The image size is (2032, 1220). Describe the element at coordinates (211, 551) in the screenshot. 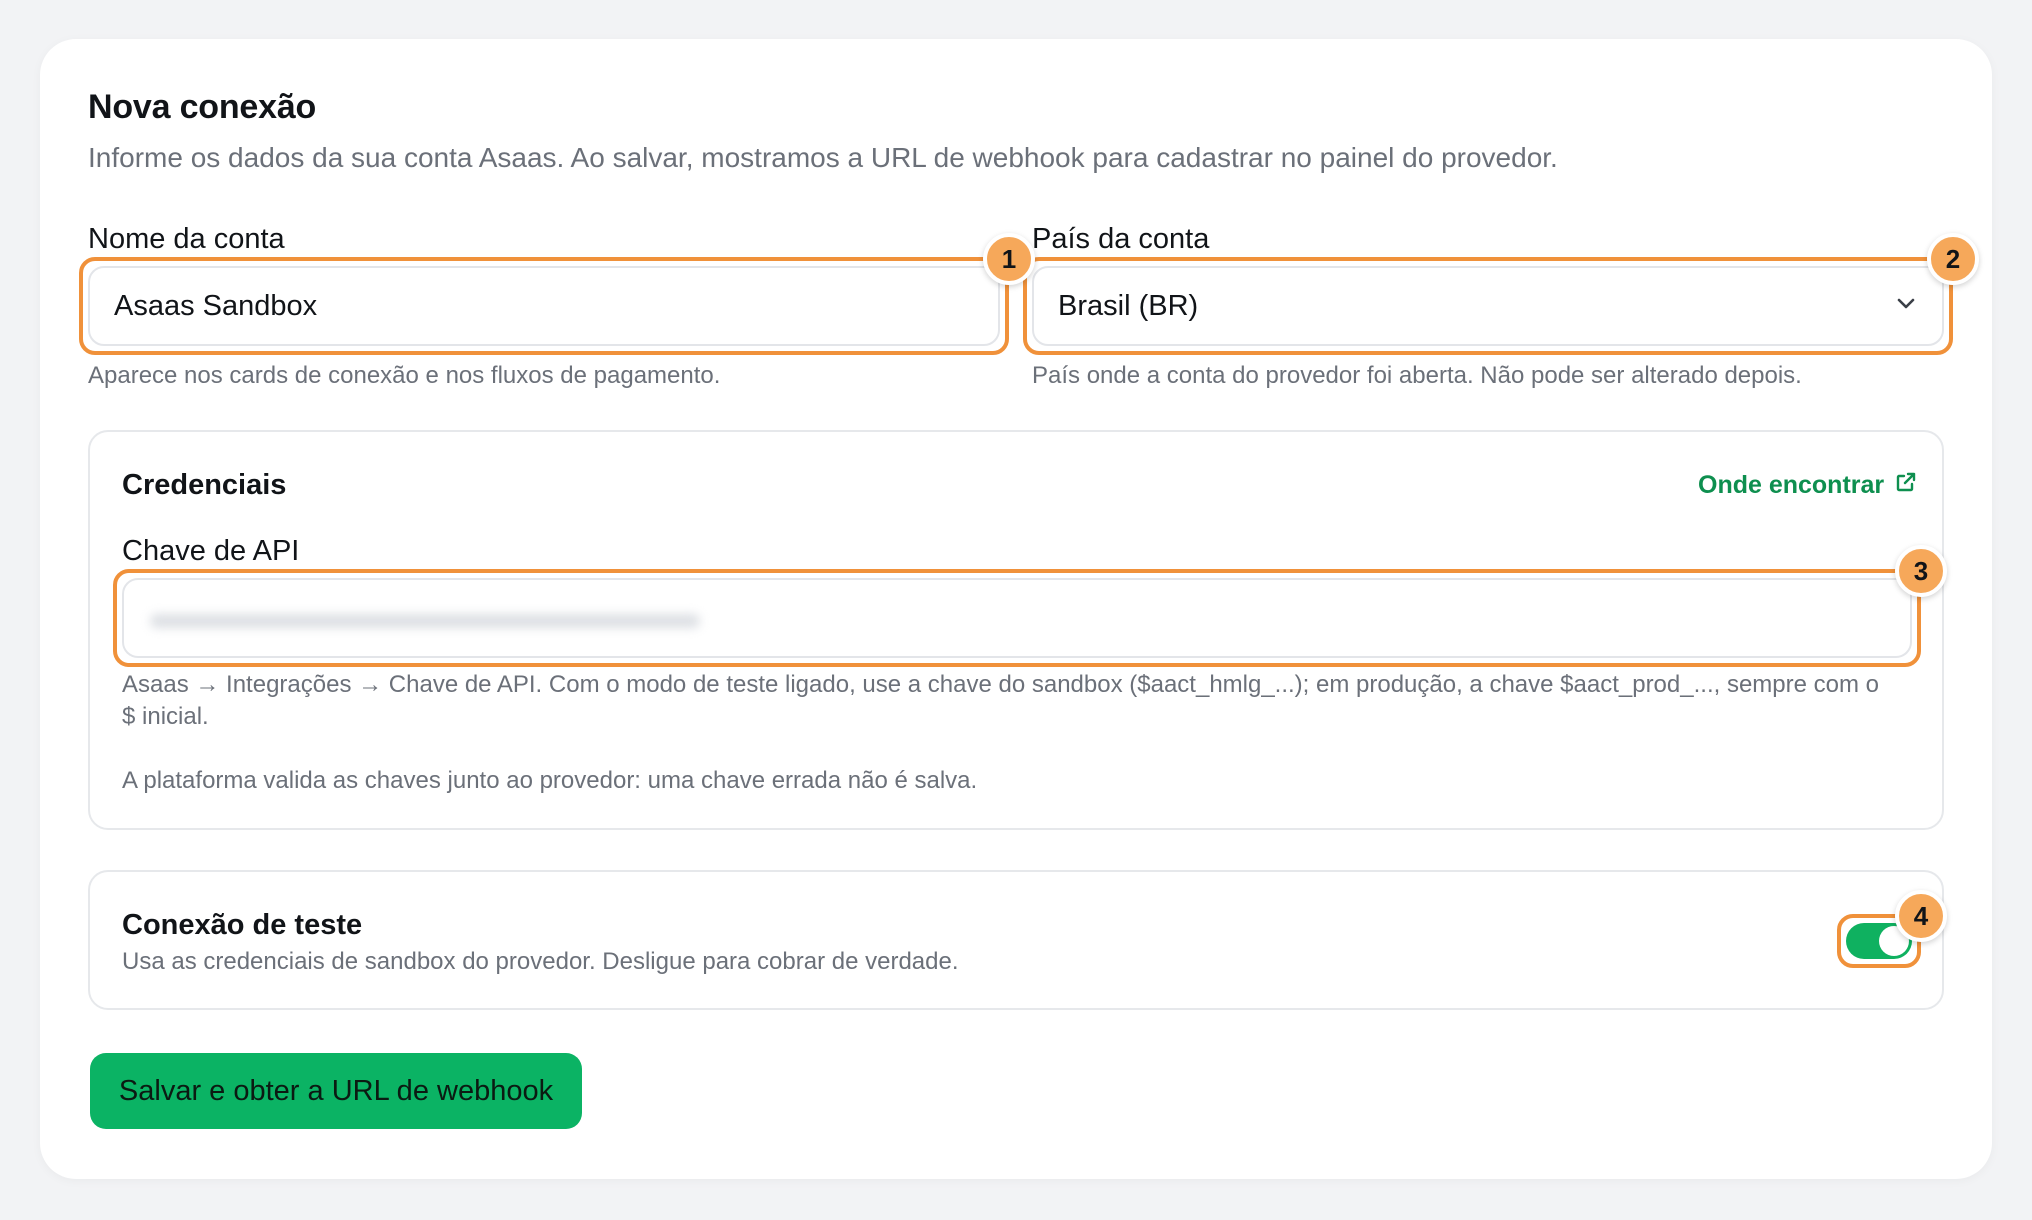

I see `api-key-label: Chave de API` at that location.